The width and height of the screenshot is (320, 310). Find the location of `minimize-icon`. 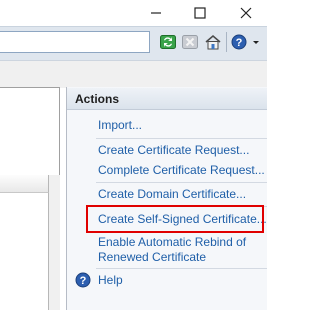

minimize-icon is located at coordinates (156, 13).